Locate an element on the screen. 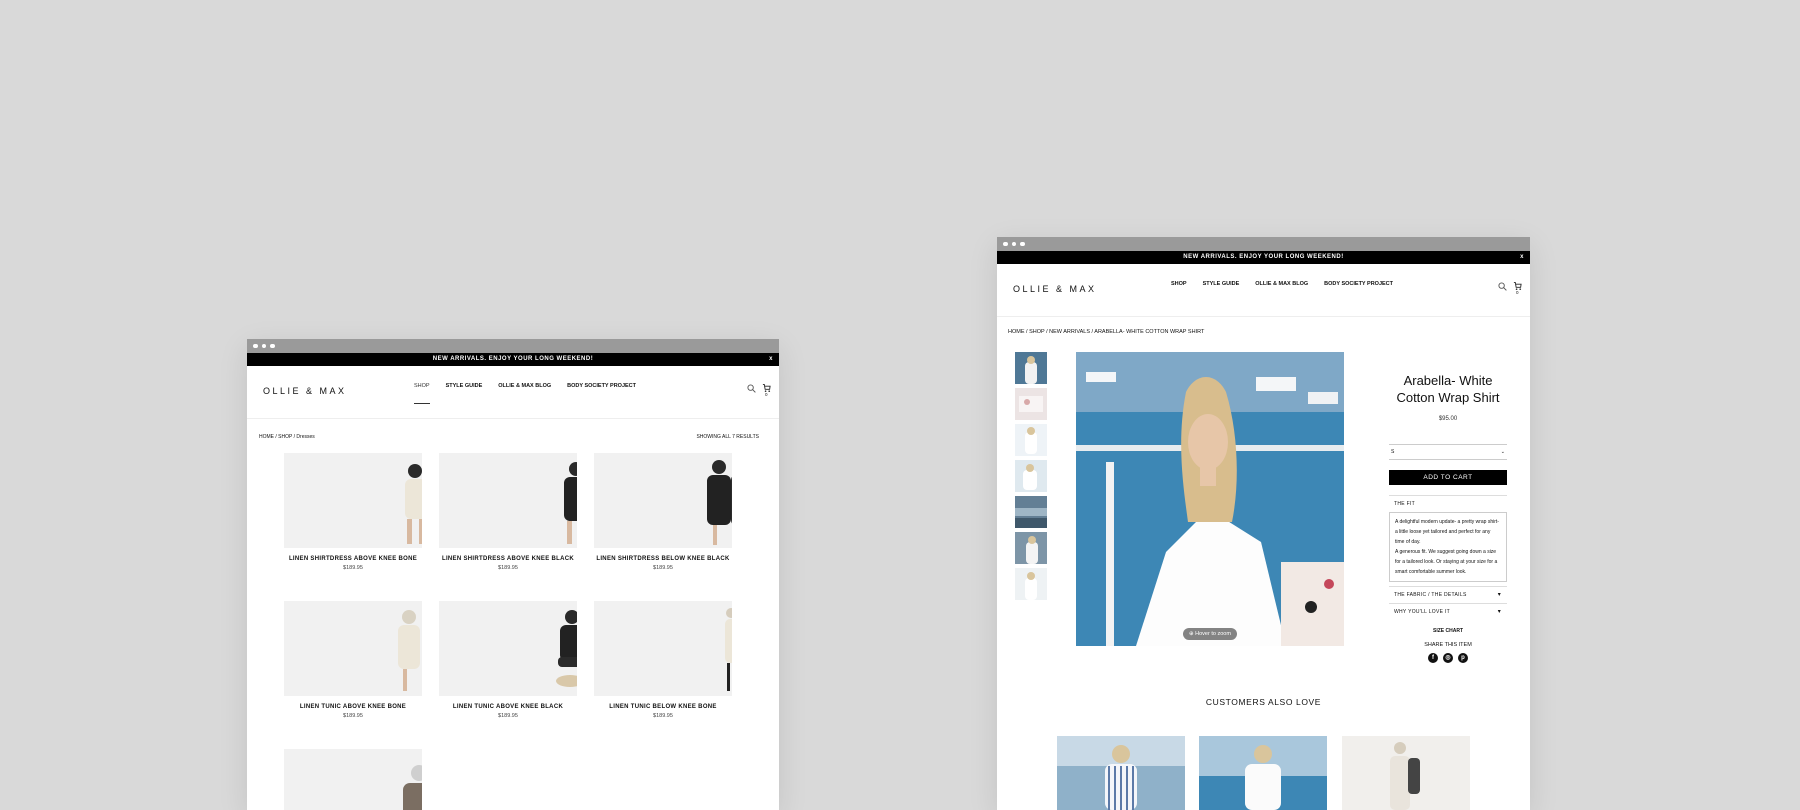 This screenshot has width=1800, height=810. facebook-icon: f is located at coordinates (1433, 658).